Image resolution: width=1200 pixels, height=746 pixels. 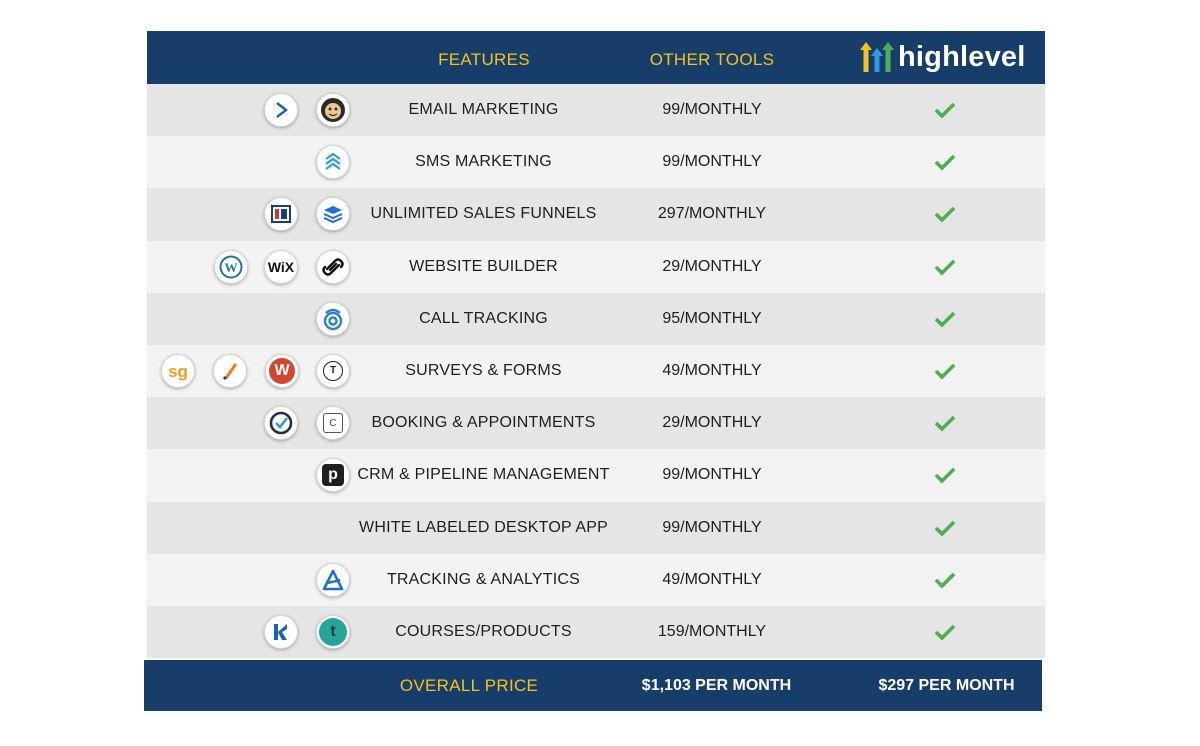 What do you see at coordinates (712, 214) in the screenshot?
I see `other-tools-price: 297/MONTHLY` at bounding box center [712, 214].